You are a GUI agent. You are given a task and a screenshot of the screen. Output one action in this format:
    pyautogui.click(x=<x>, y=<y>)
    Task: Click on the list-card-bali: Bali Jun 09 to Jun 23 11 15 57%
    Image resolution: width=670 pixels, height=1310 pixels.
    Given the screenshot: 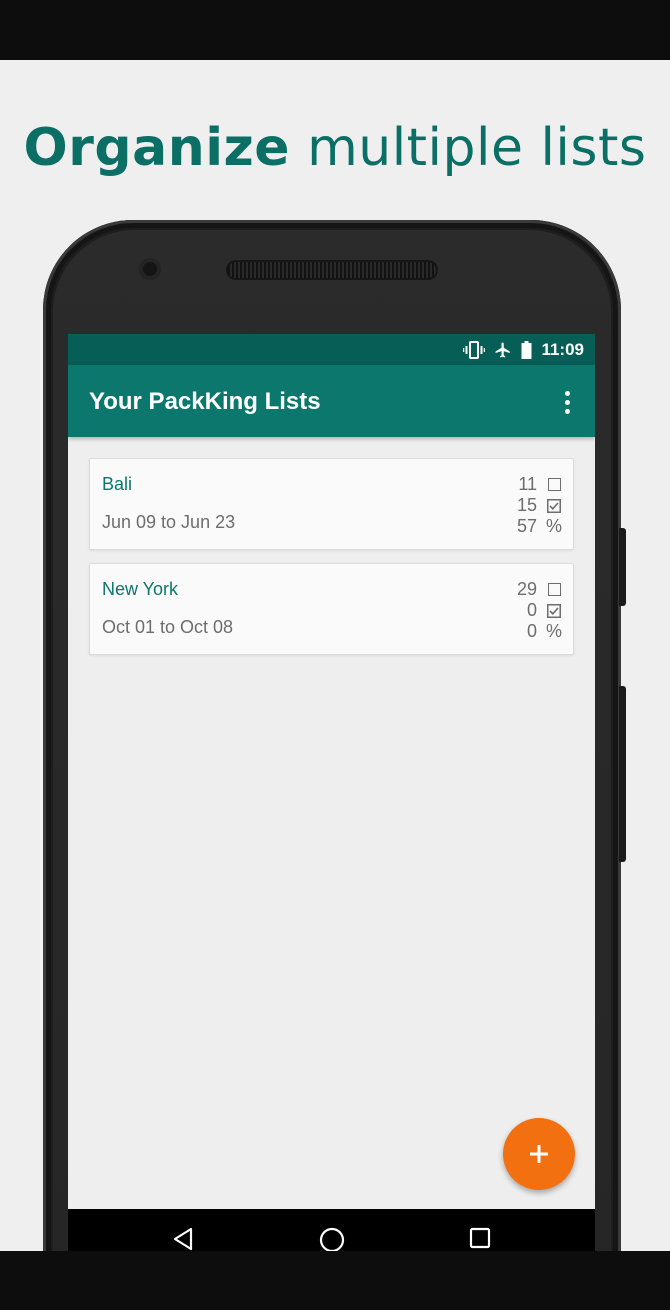 What is the action you would take?
    pyautogui.click(x=331, y=504)
    